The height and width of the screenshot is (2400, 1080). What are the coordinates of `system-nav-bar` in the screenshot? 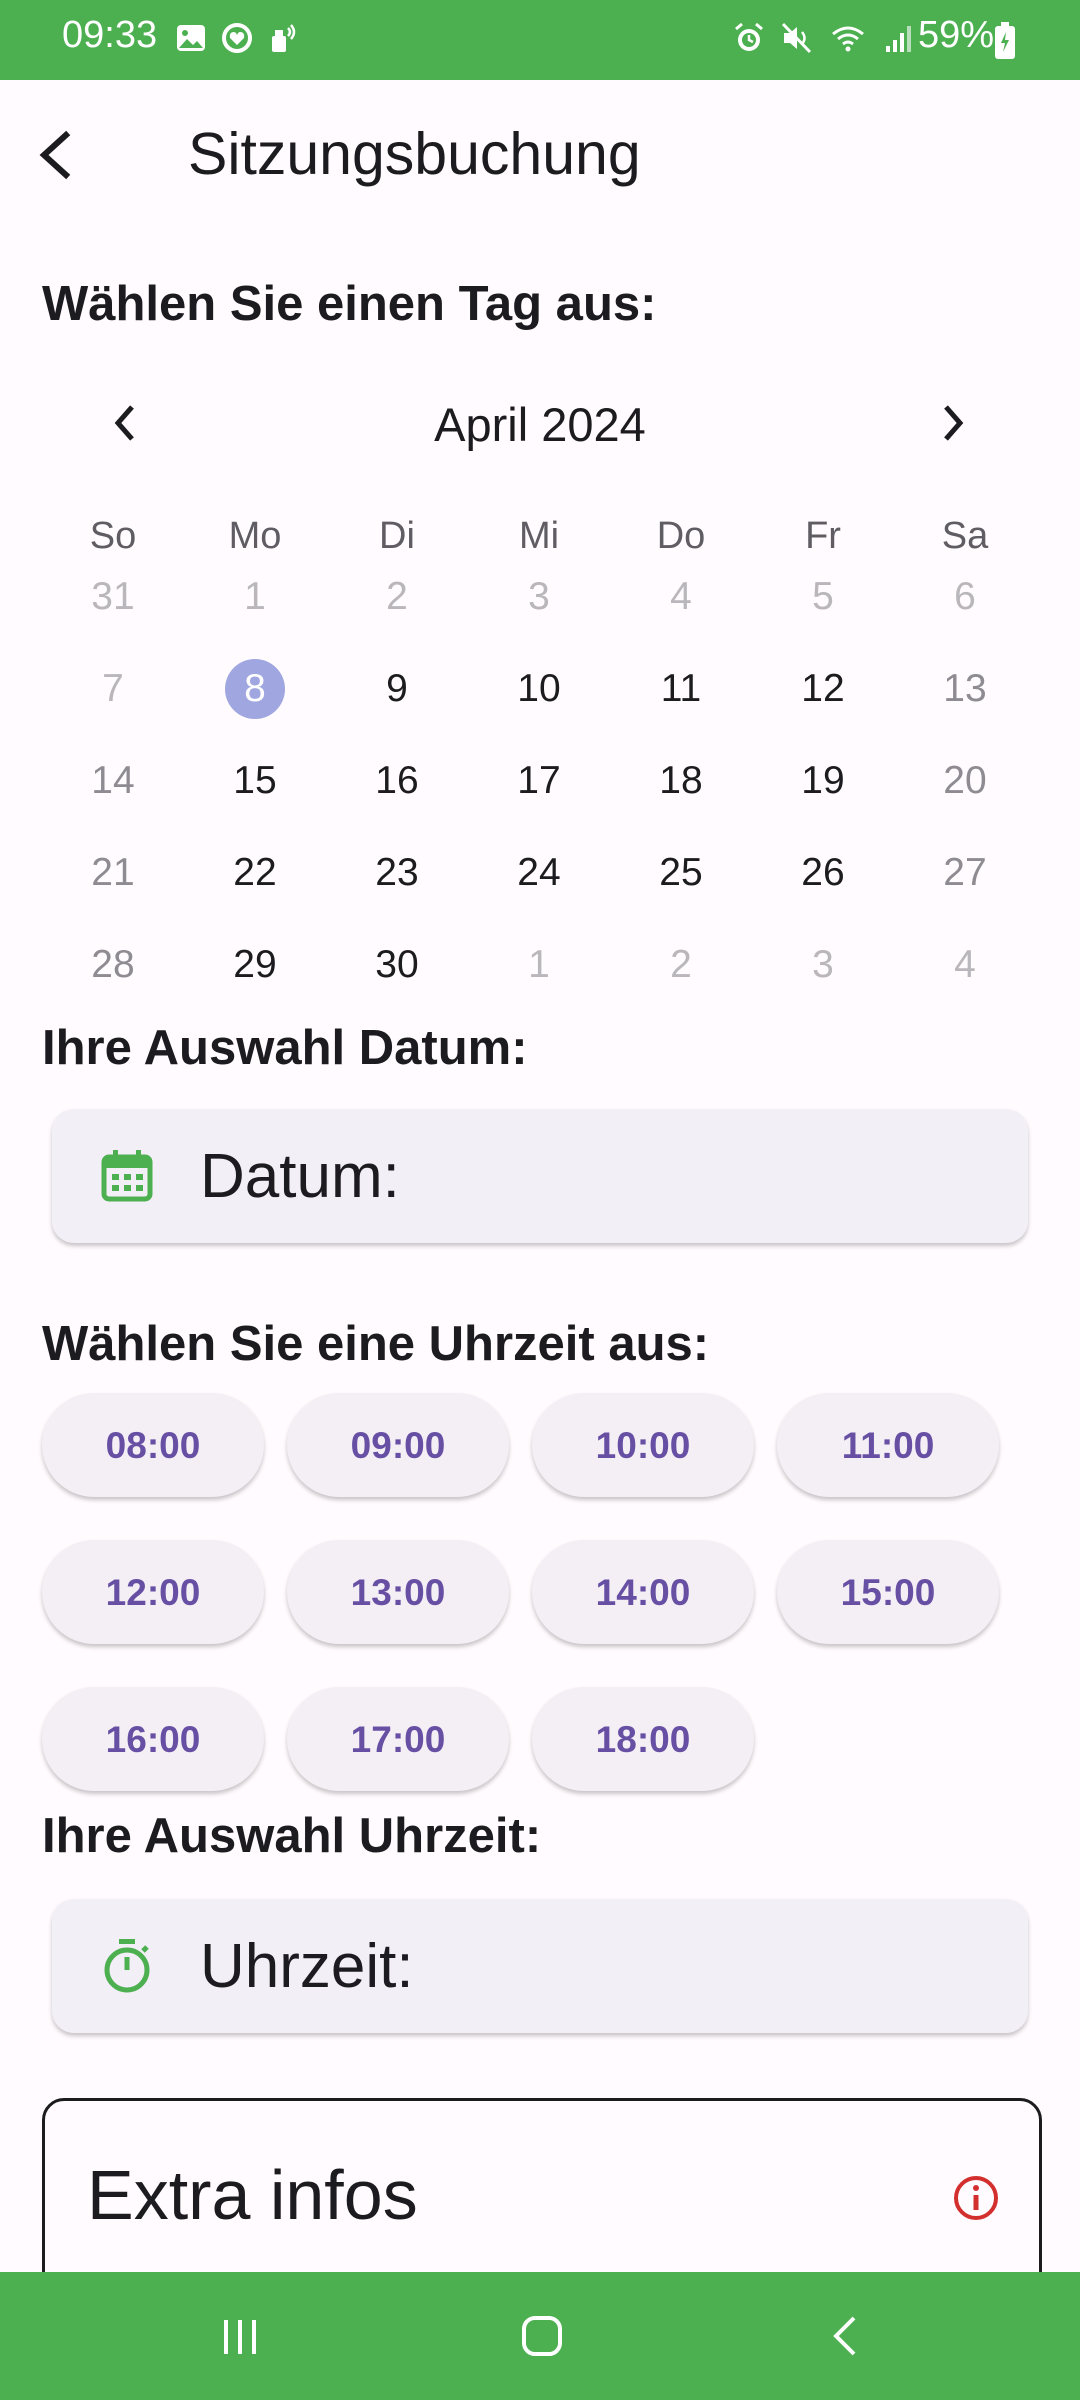 It's located at (540, 2336).